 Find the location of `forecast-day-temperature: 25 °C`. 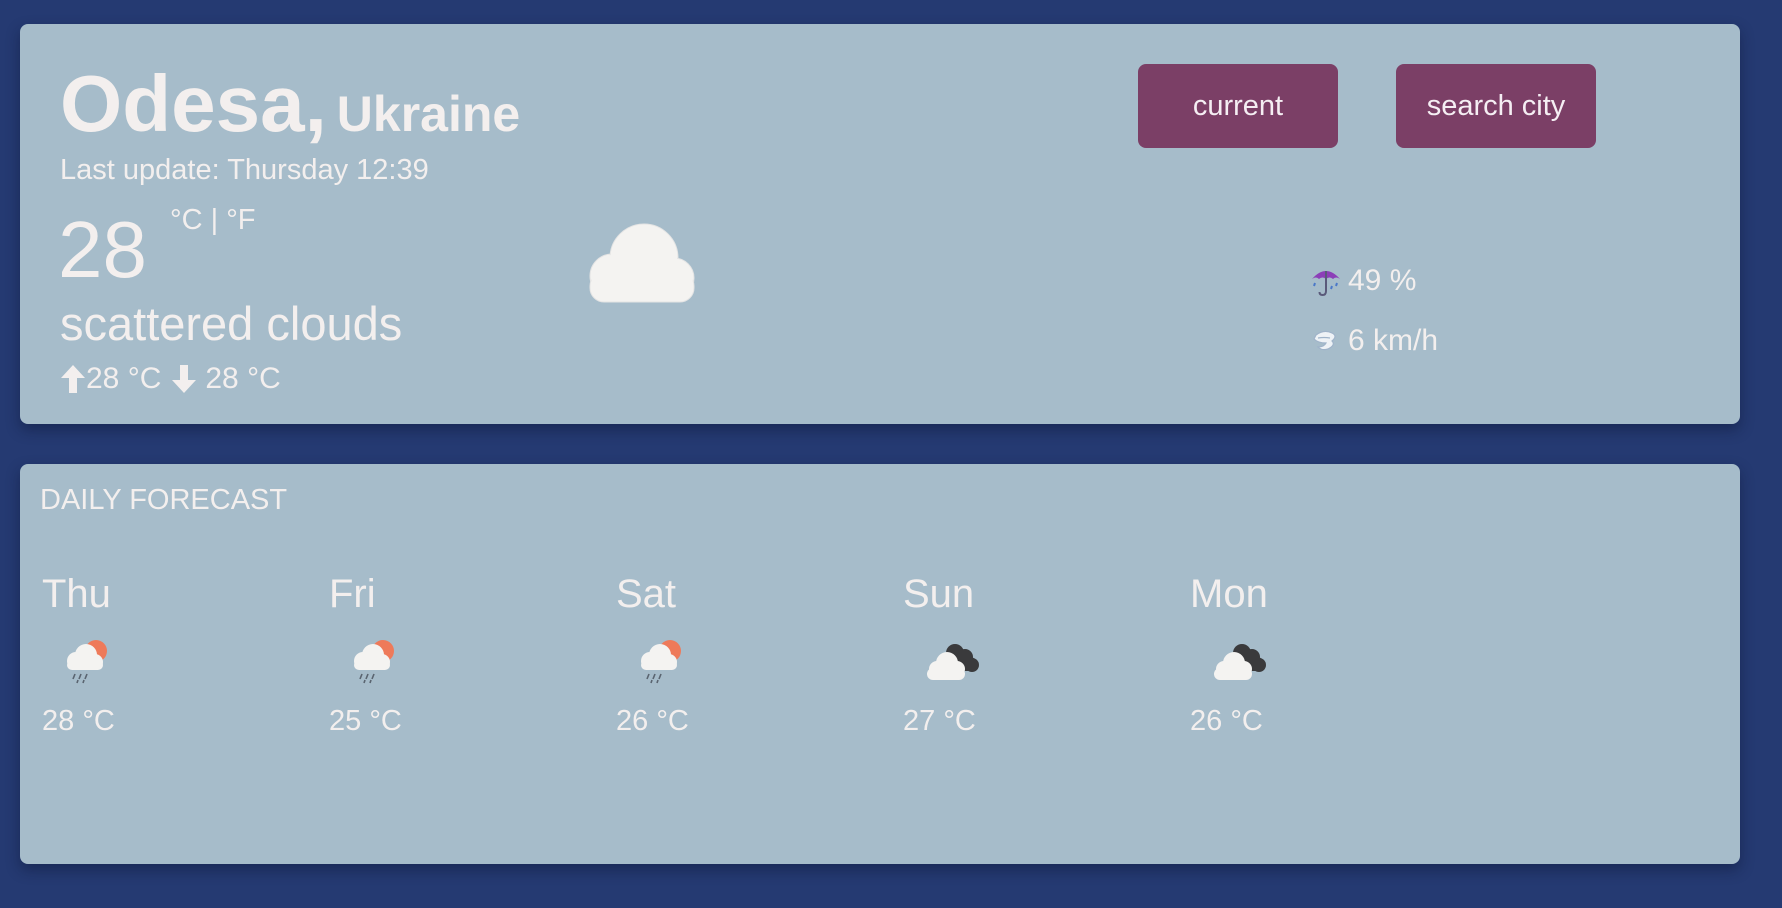

forecast-day-temperature: 25 °C is located at coordinates (365, 721).